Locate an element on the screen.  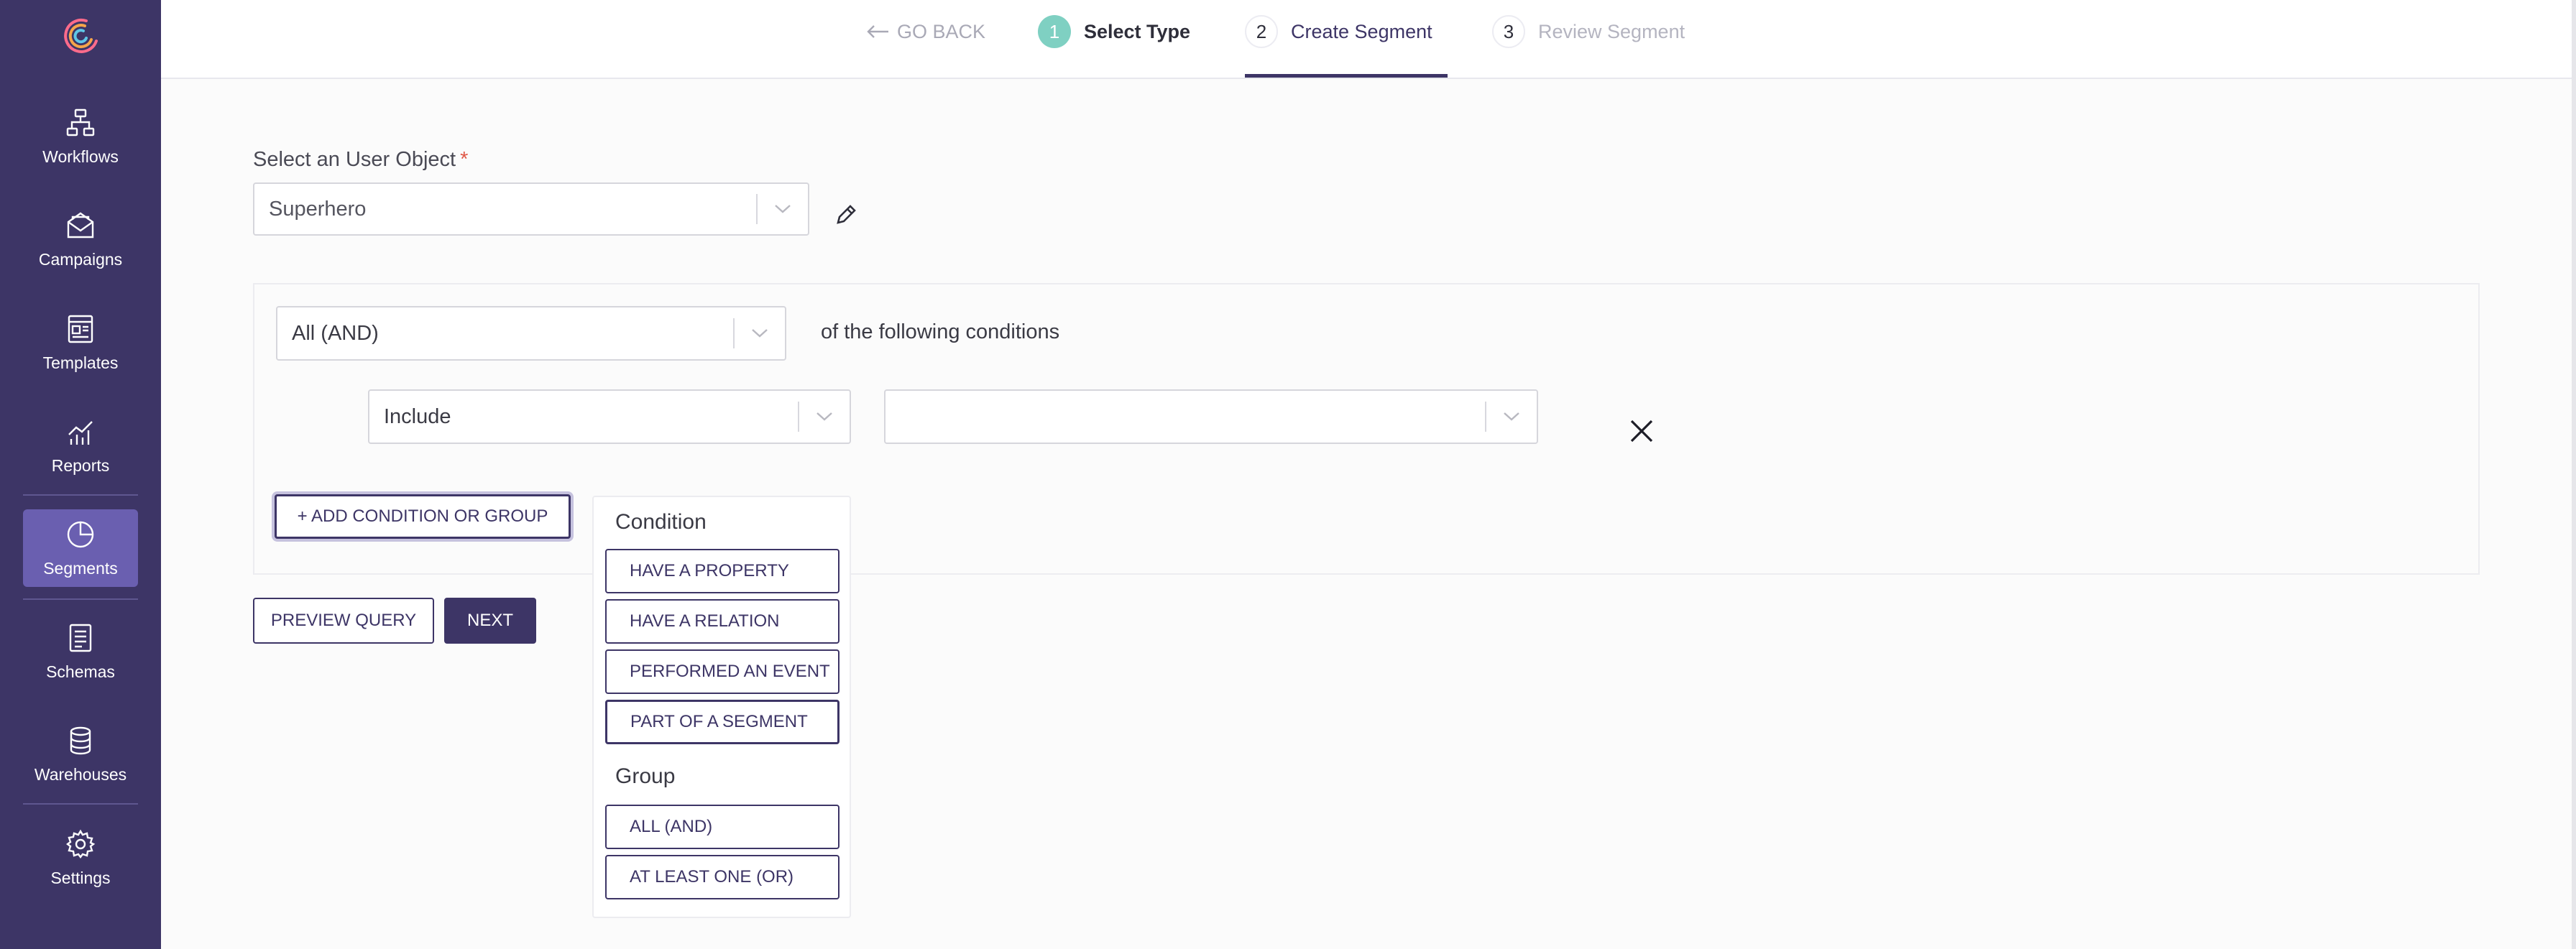
step-create-segment: 2 Create Segment is located at coordinates (1338, 32).